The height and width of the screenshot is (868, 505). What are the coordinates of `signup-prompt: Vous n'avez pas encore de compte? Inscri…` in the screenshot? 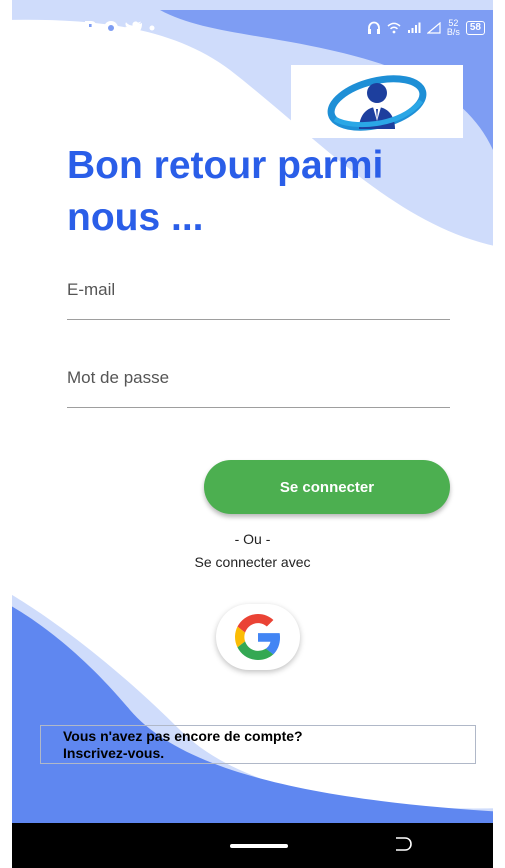 It's located at (258, 744).